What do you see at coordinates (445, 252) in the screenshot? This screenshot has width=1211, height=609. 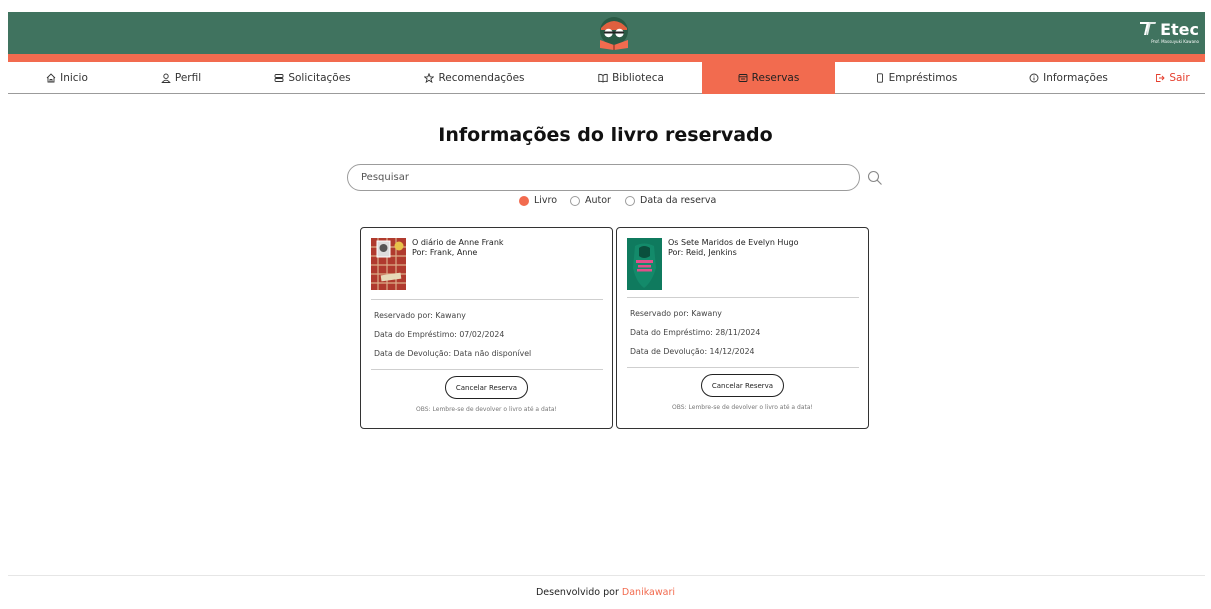 I see `book-author: Por: Frank, Anne` at bounding box center [445, 252].